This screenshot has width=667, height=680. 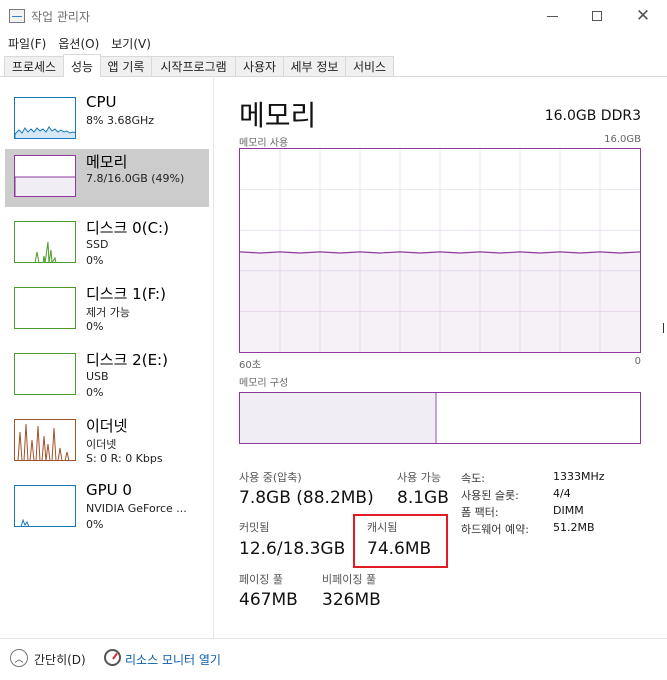 What do you see at coordinates (419, 477) in the screenshot?
I see `available-label: 사용 가능` at bounding box center [419, 477].